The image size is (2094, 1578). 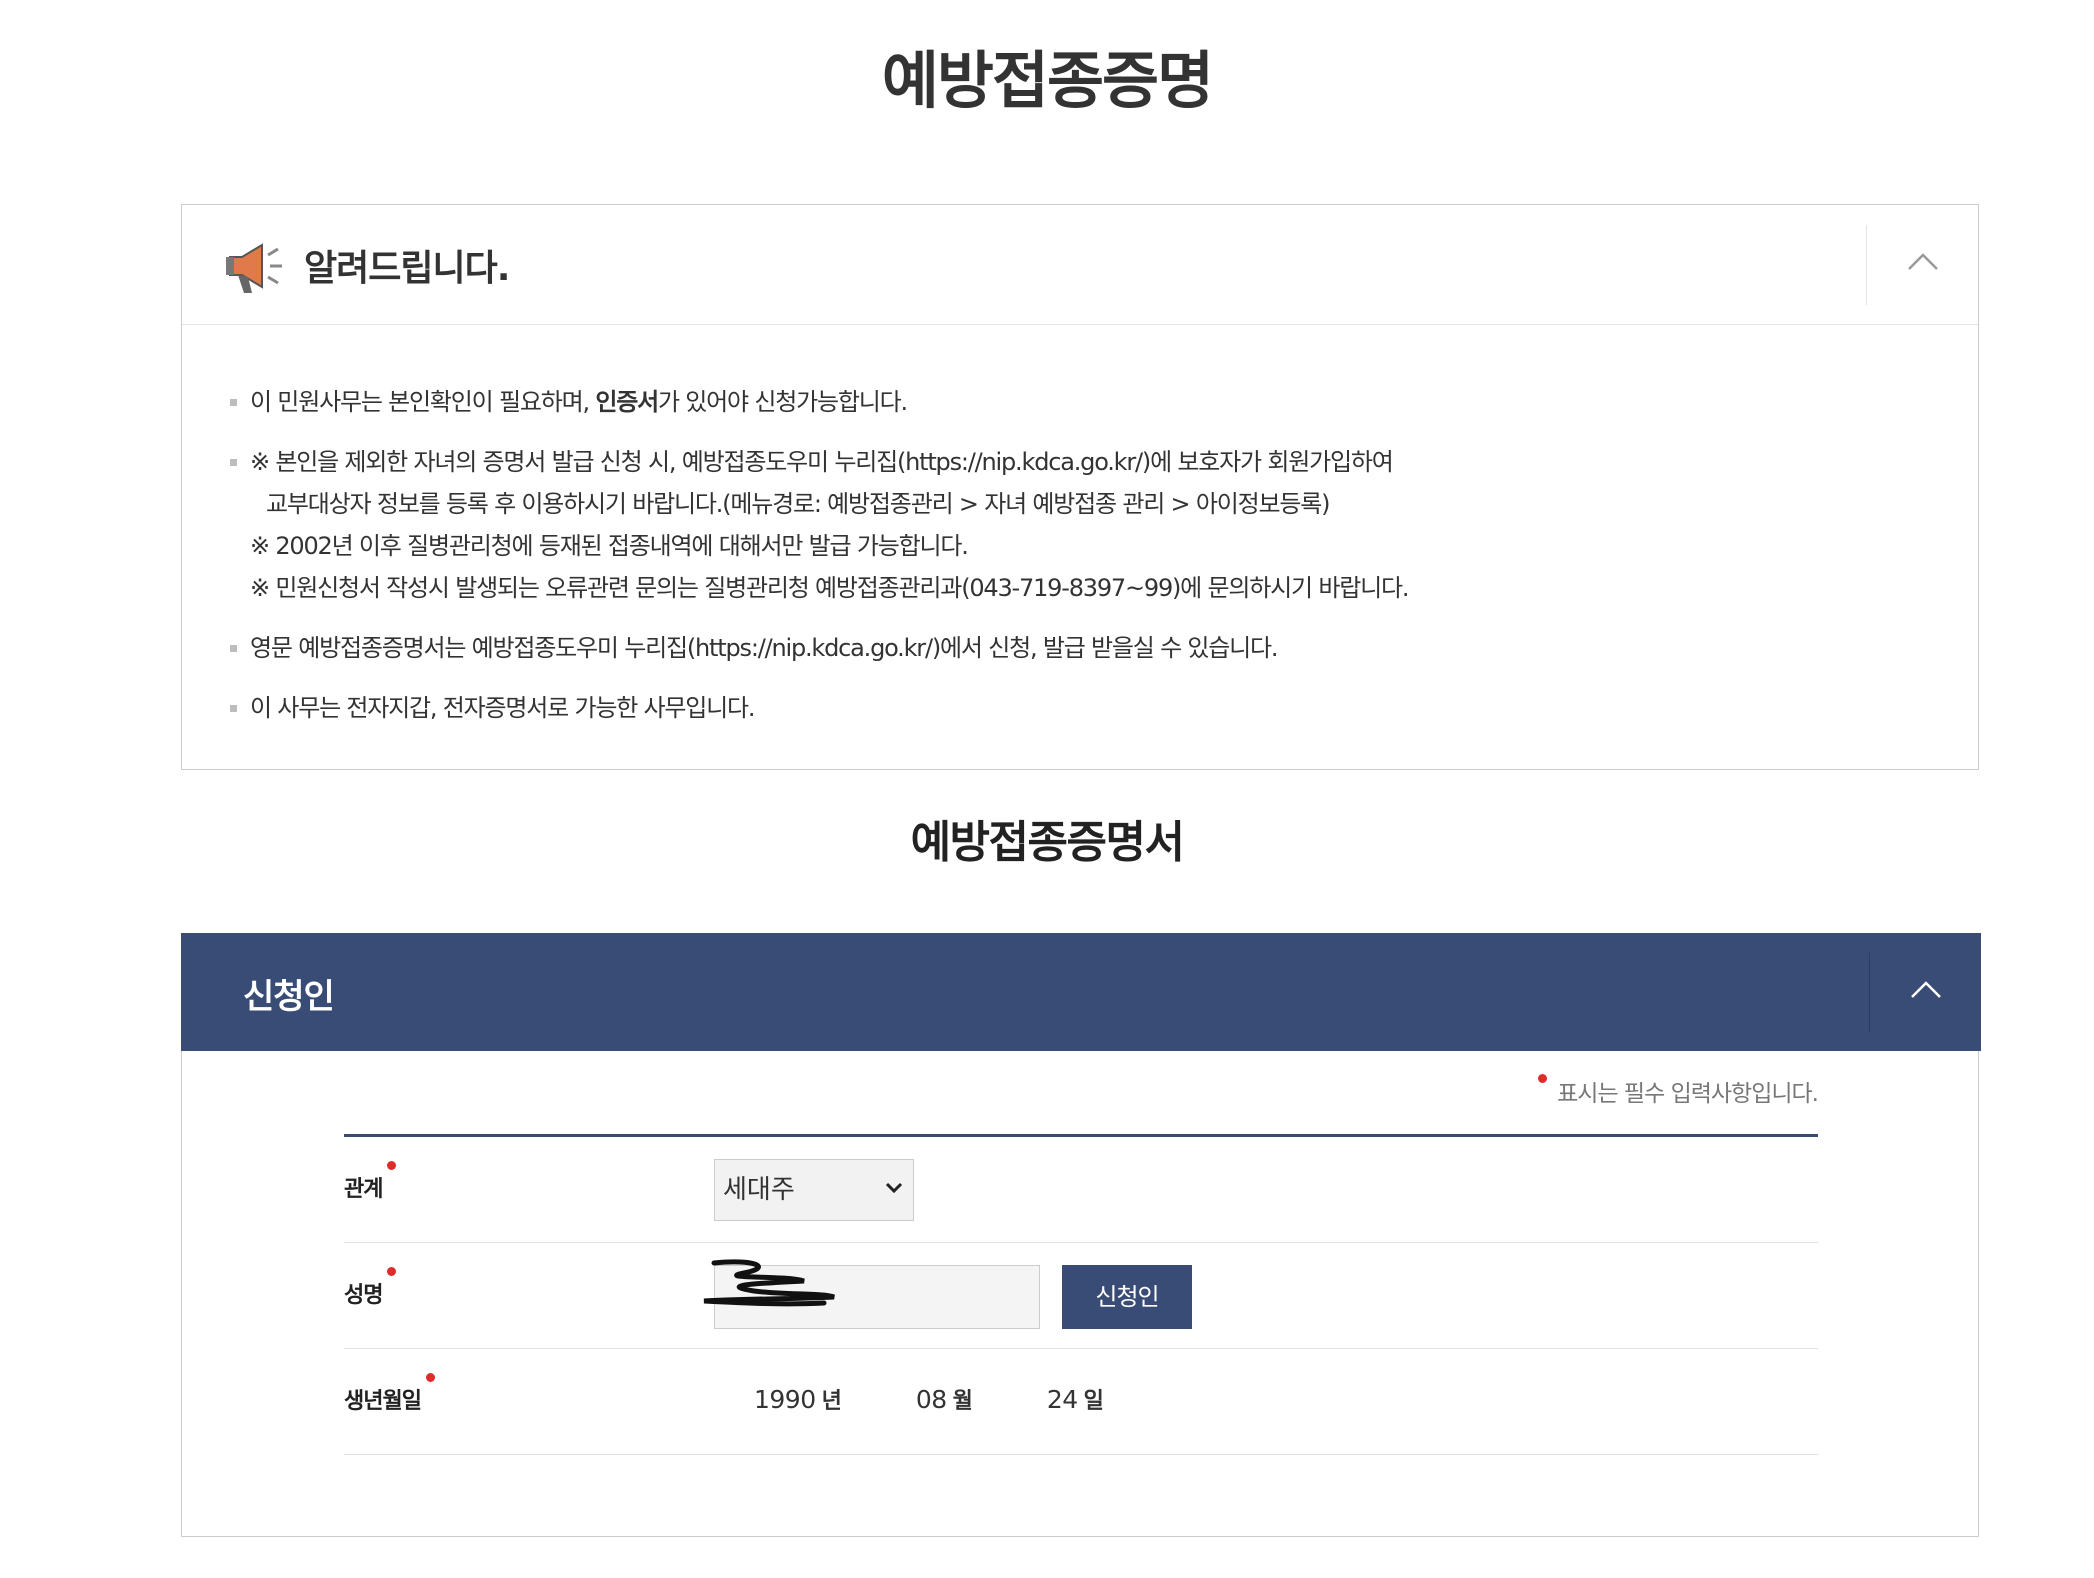 I want to click on applicant-lookup-button: 신청인, so click(x=1127, y=1297).